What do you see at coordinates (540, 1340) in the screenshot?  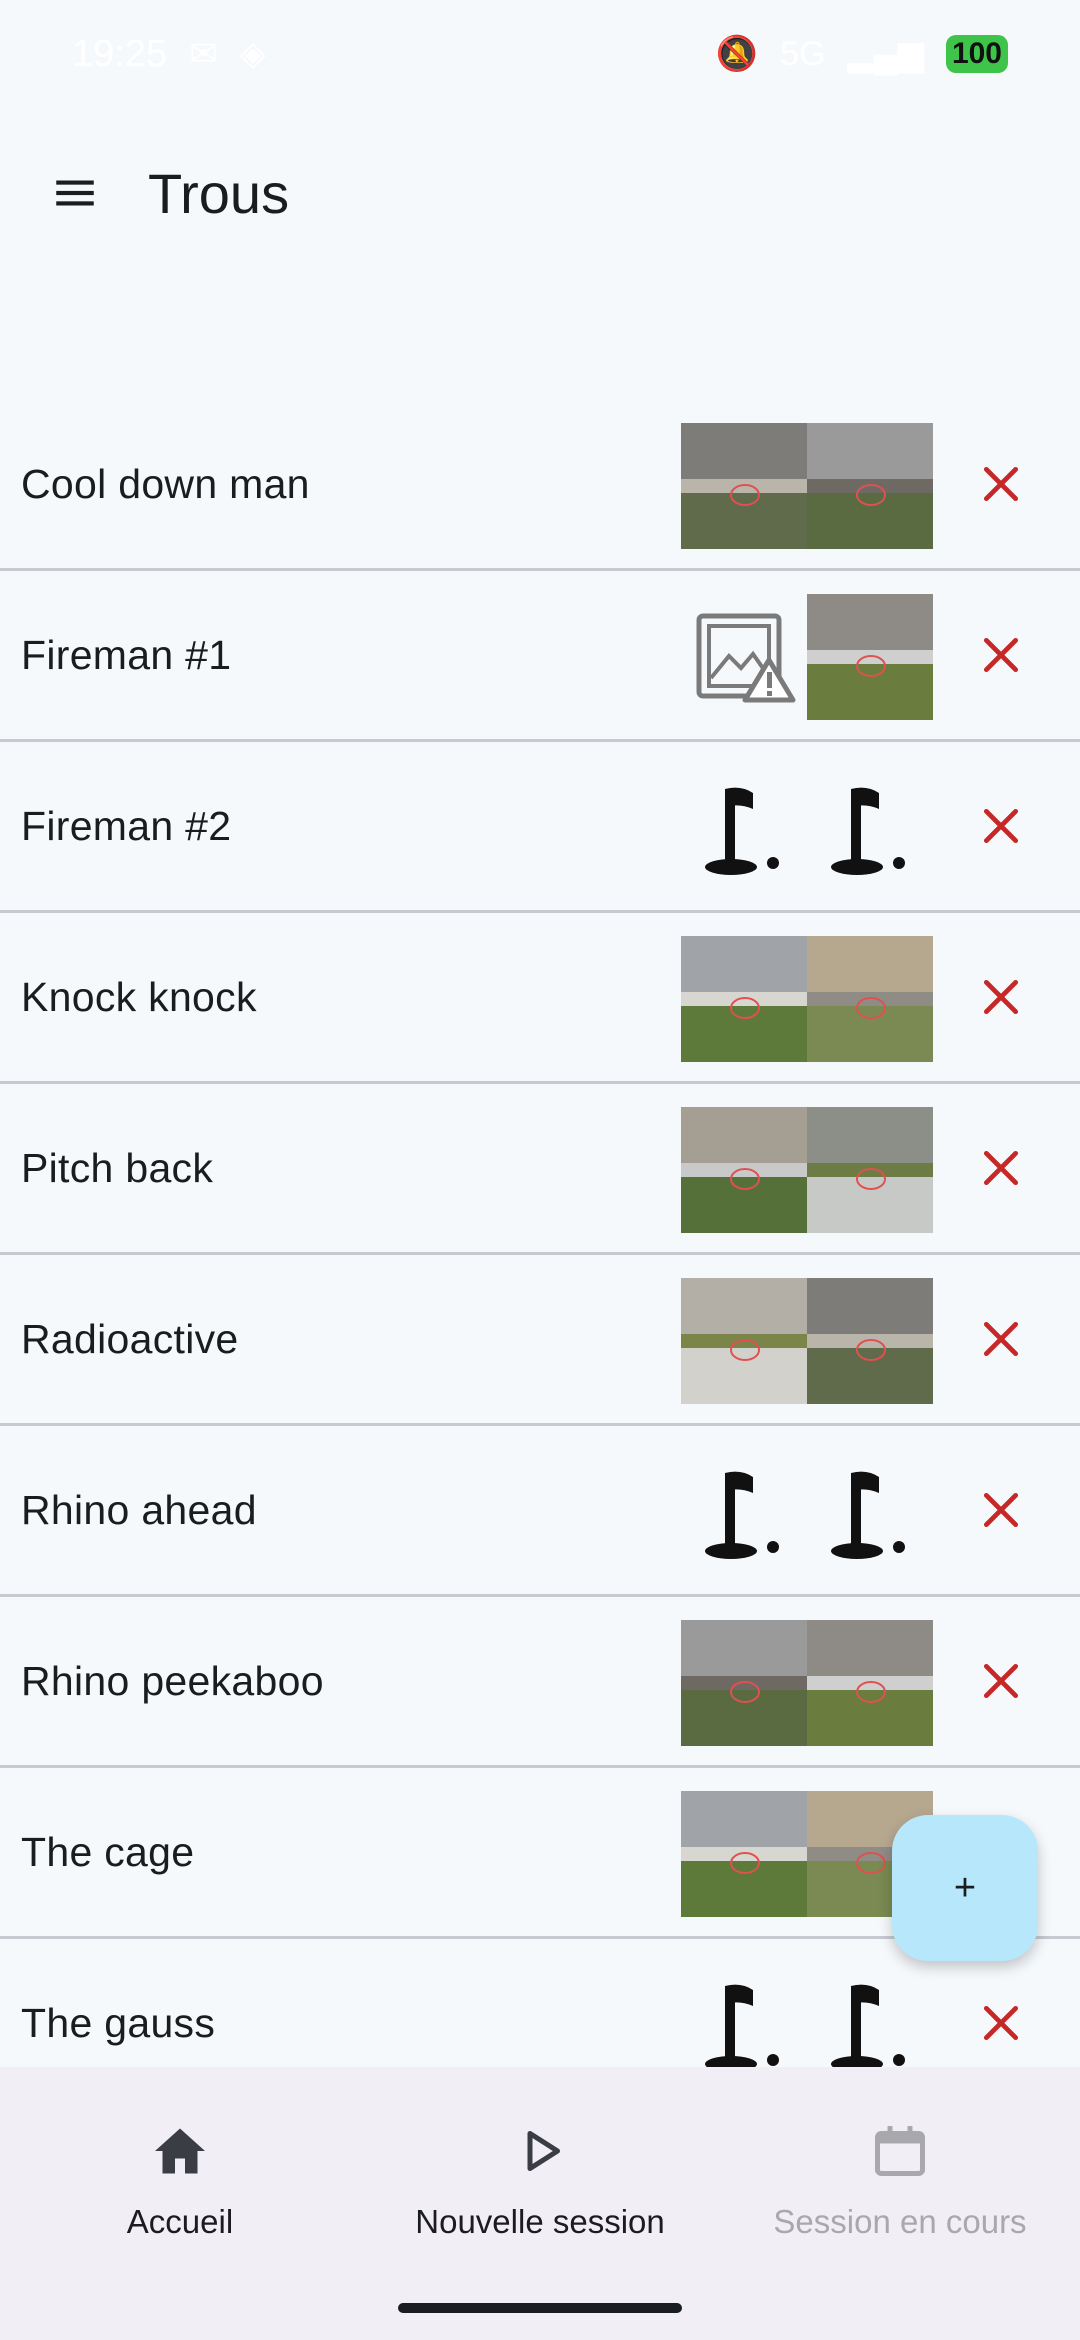 I see `hole-row: Radioactive` at bounding box center [540, 1340].